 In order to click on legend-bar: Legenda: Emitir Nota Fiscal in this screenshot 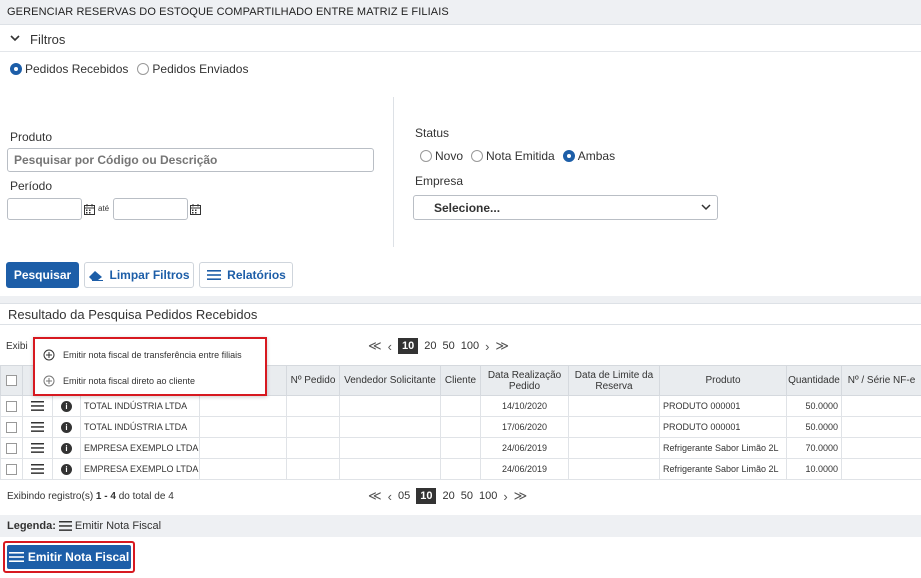, I will do `click(460, 526)`.